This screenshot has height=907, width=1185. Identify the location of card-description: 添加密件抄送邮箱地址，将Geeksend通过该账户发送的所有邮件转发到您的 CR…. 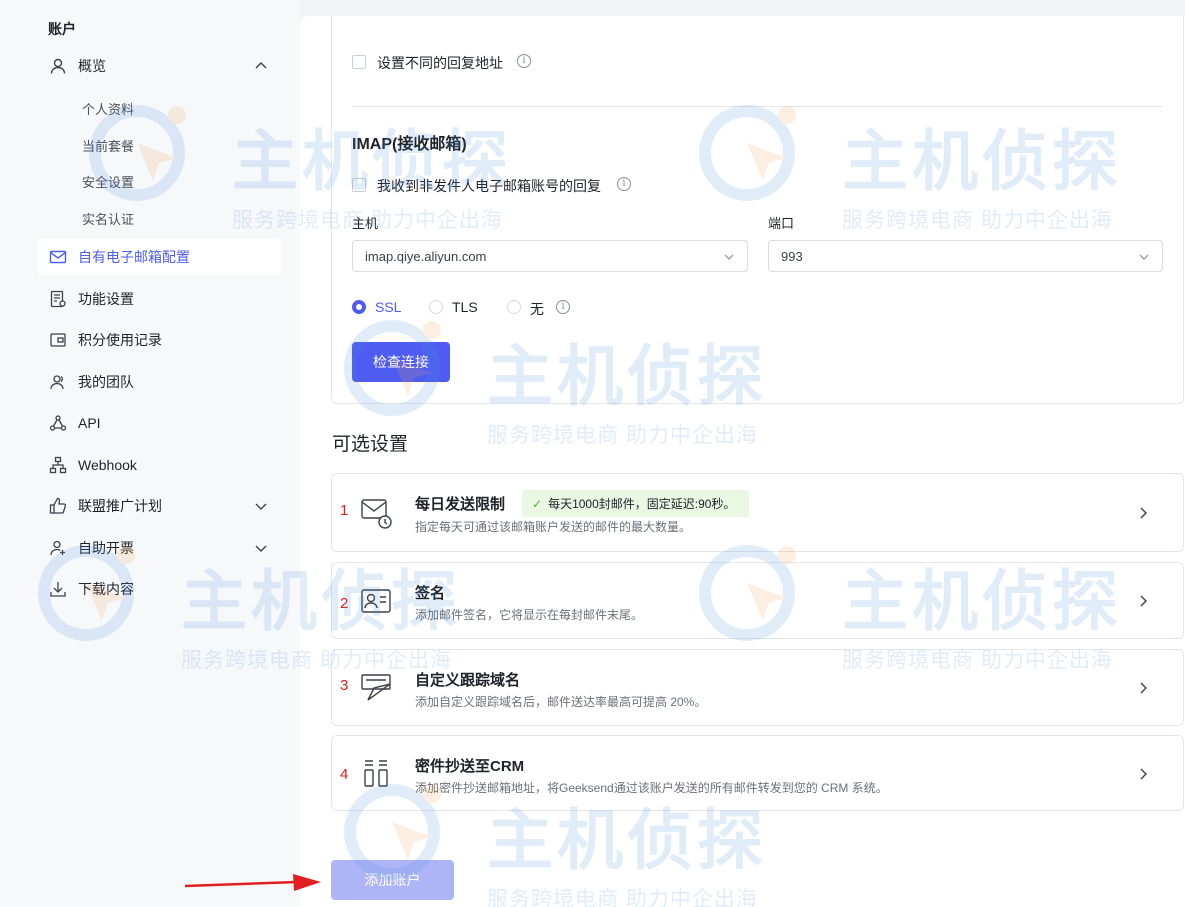
(651, 788).